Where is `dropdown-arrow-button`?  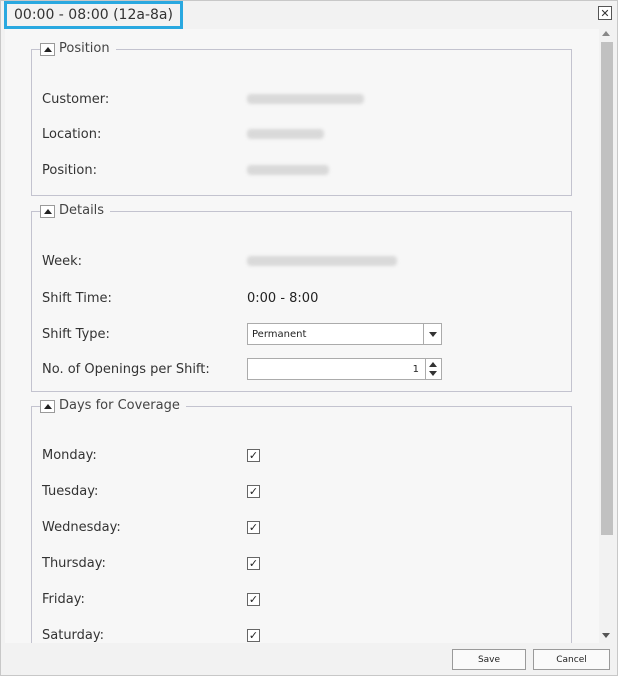 dropdown-arrow-button is located at coordinates (432, 334).